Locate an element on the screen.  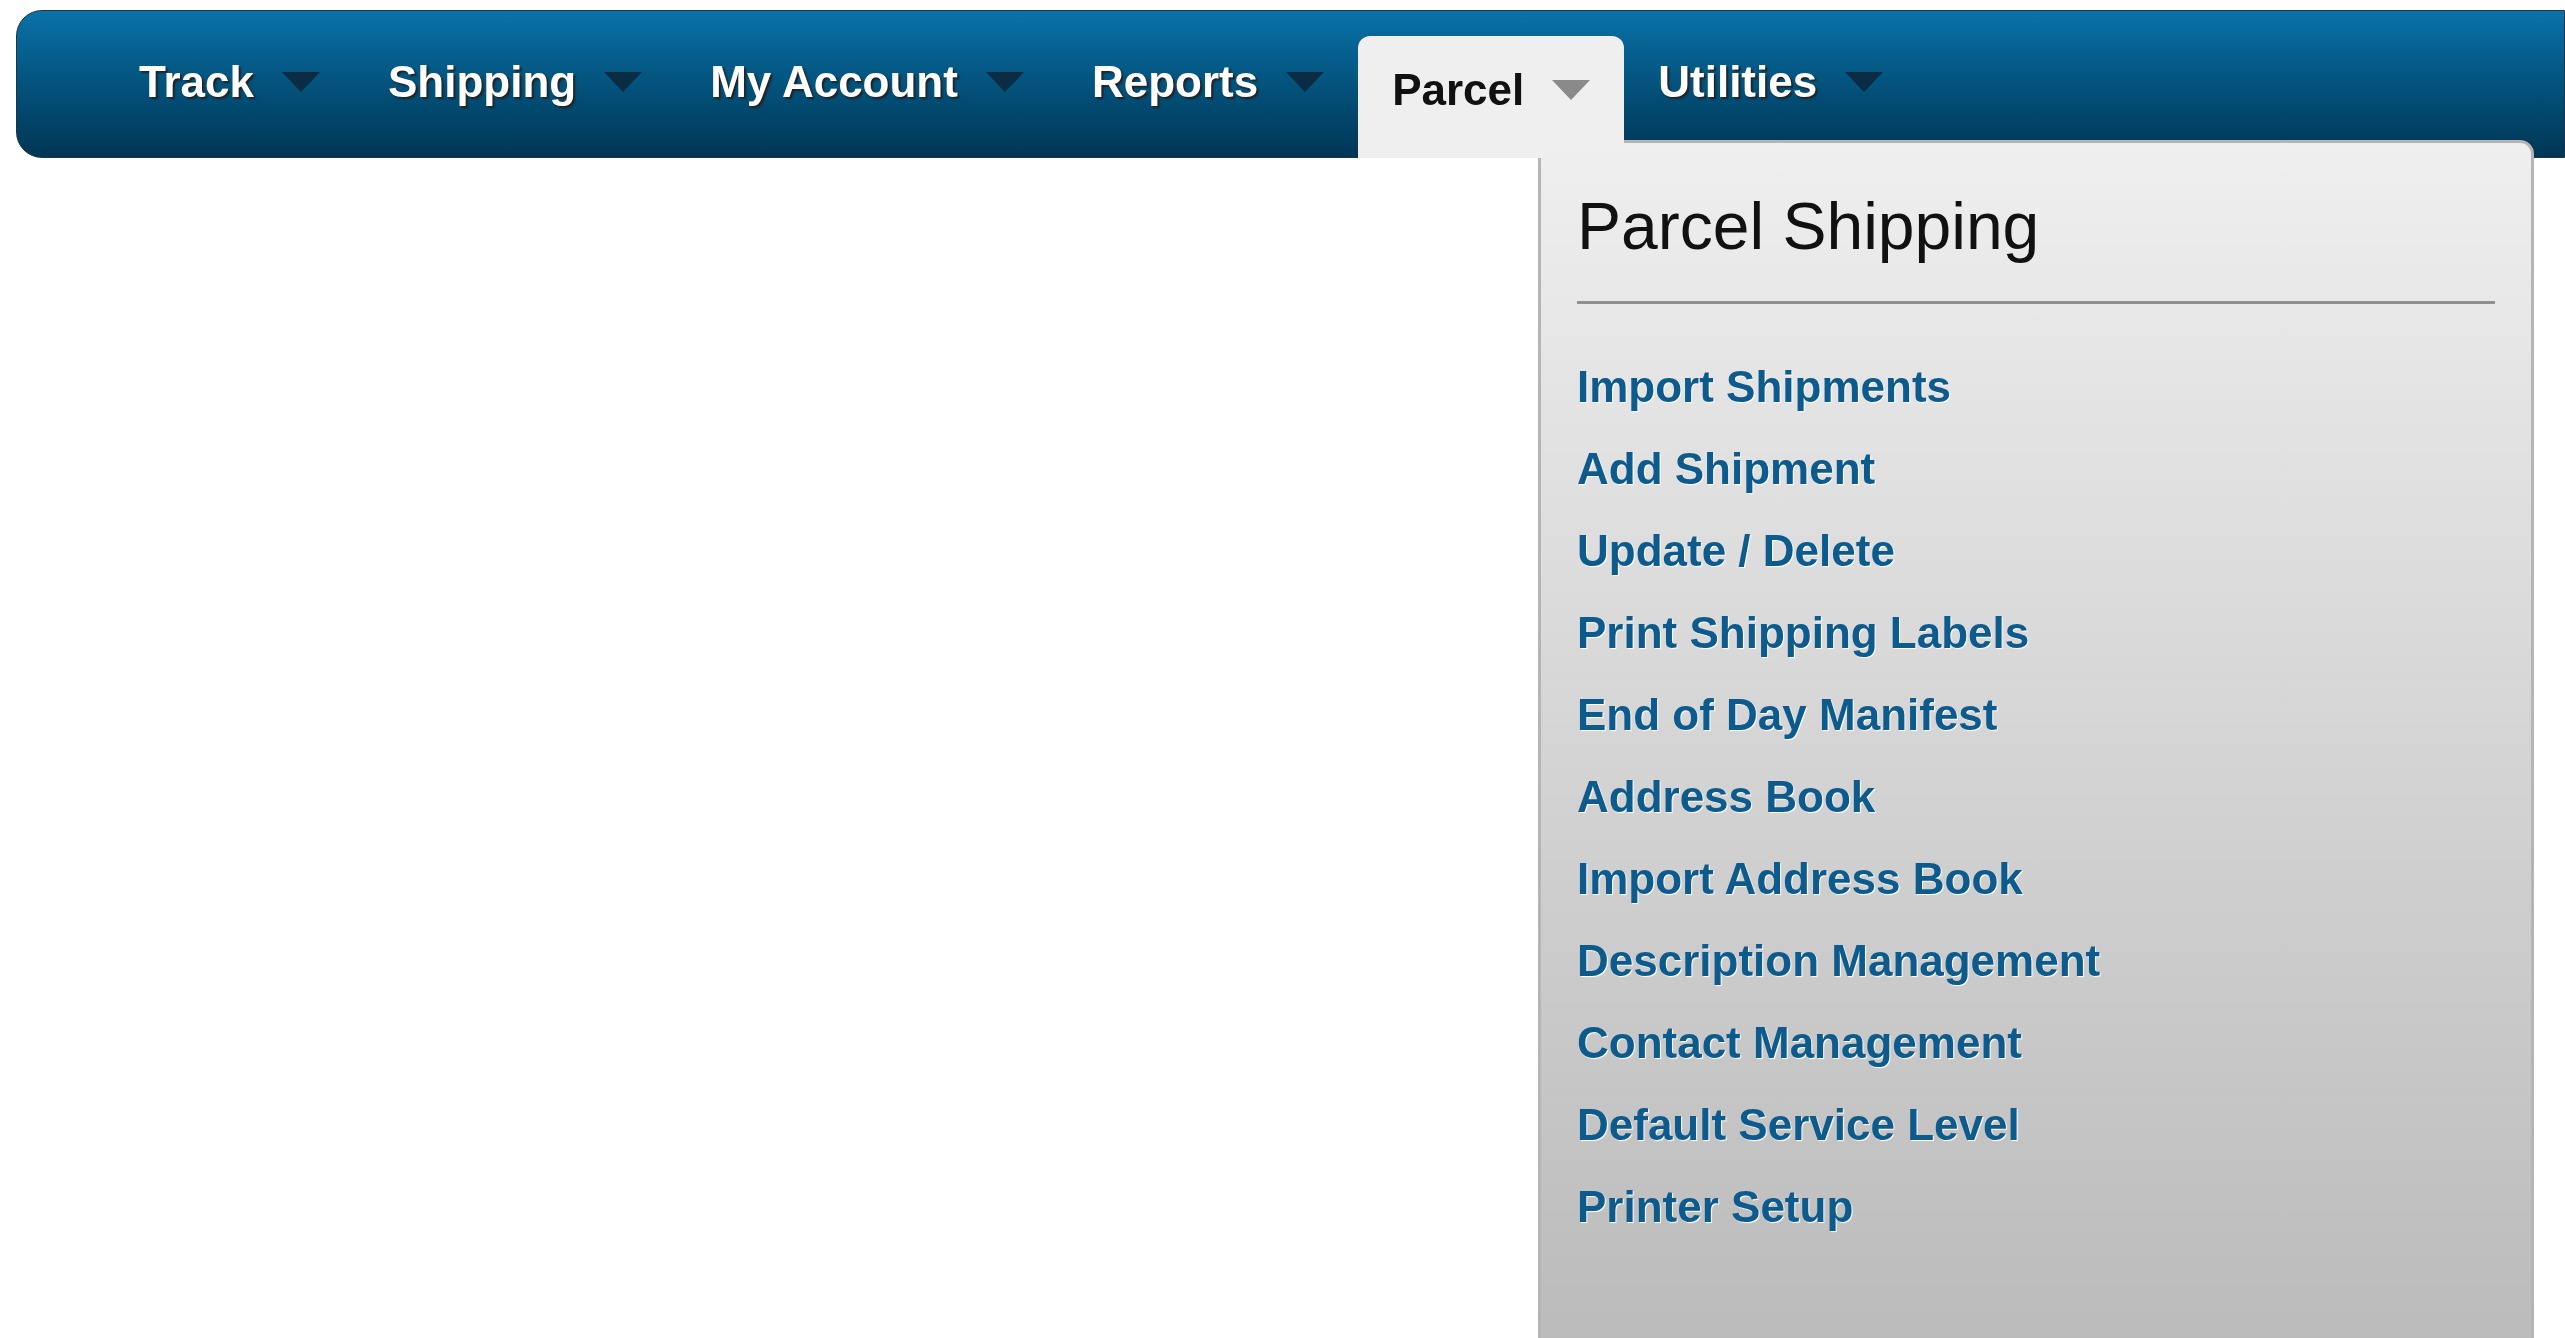
menu-link: Default Service Level is located at coordinates (1798, 1125).